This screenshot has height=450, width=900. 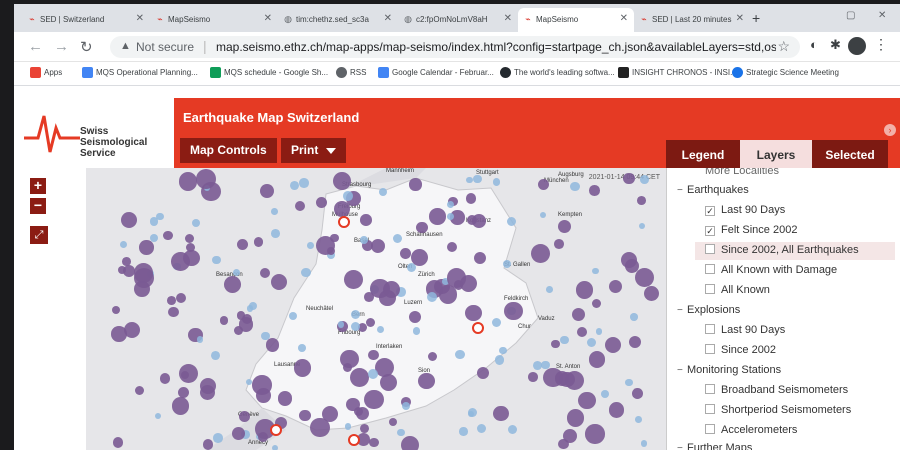 I want to click on tab-selected: Selected, so click(x=850, y=154).